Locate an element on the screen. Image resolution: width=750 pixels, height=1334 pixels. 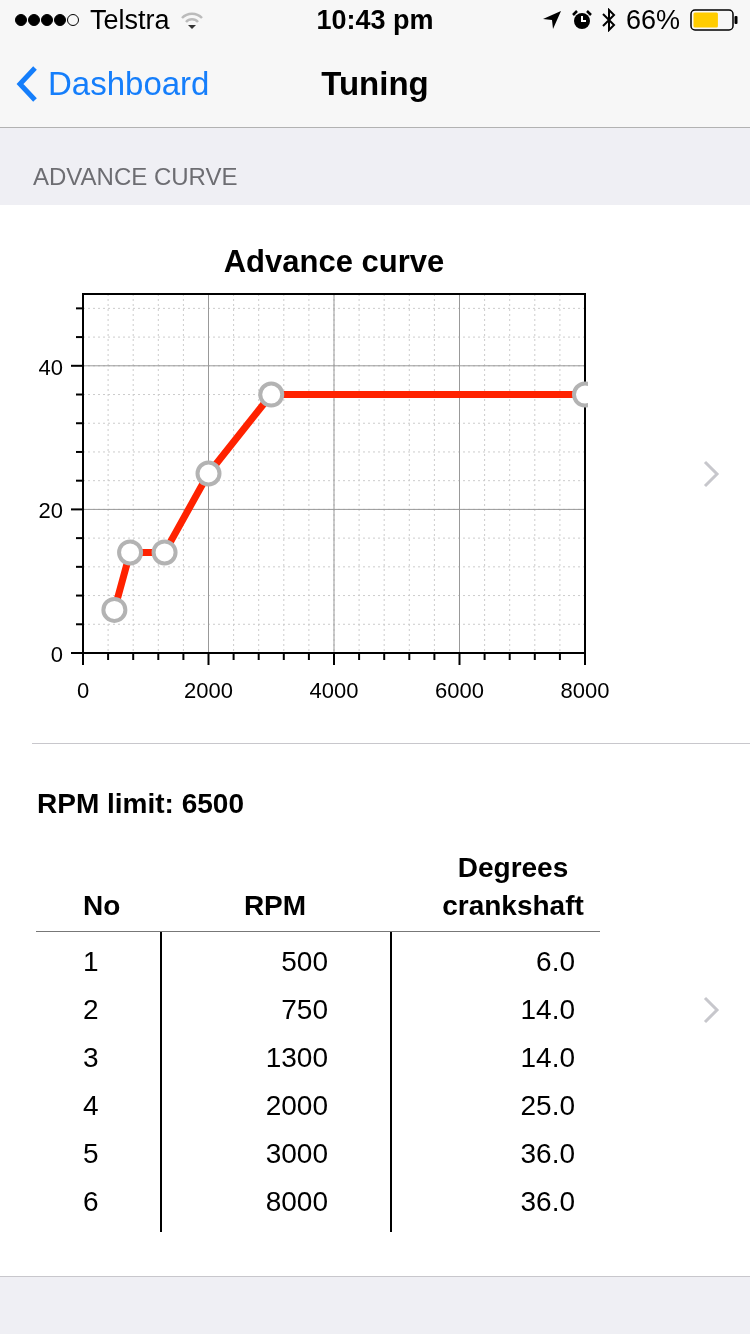
table-value: 1 is located at coordinates (91, 962).